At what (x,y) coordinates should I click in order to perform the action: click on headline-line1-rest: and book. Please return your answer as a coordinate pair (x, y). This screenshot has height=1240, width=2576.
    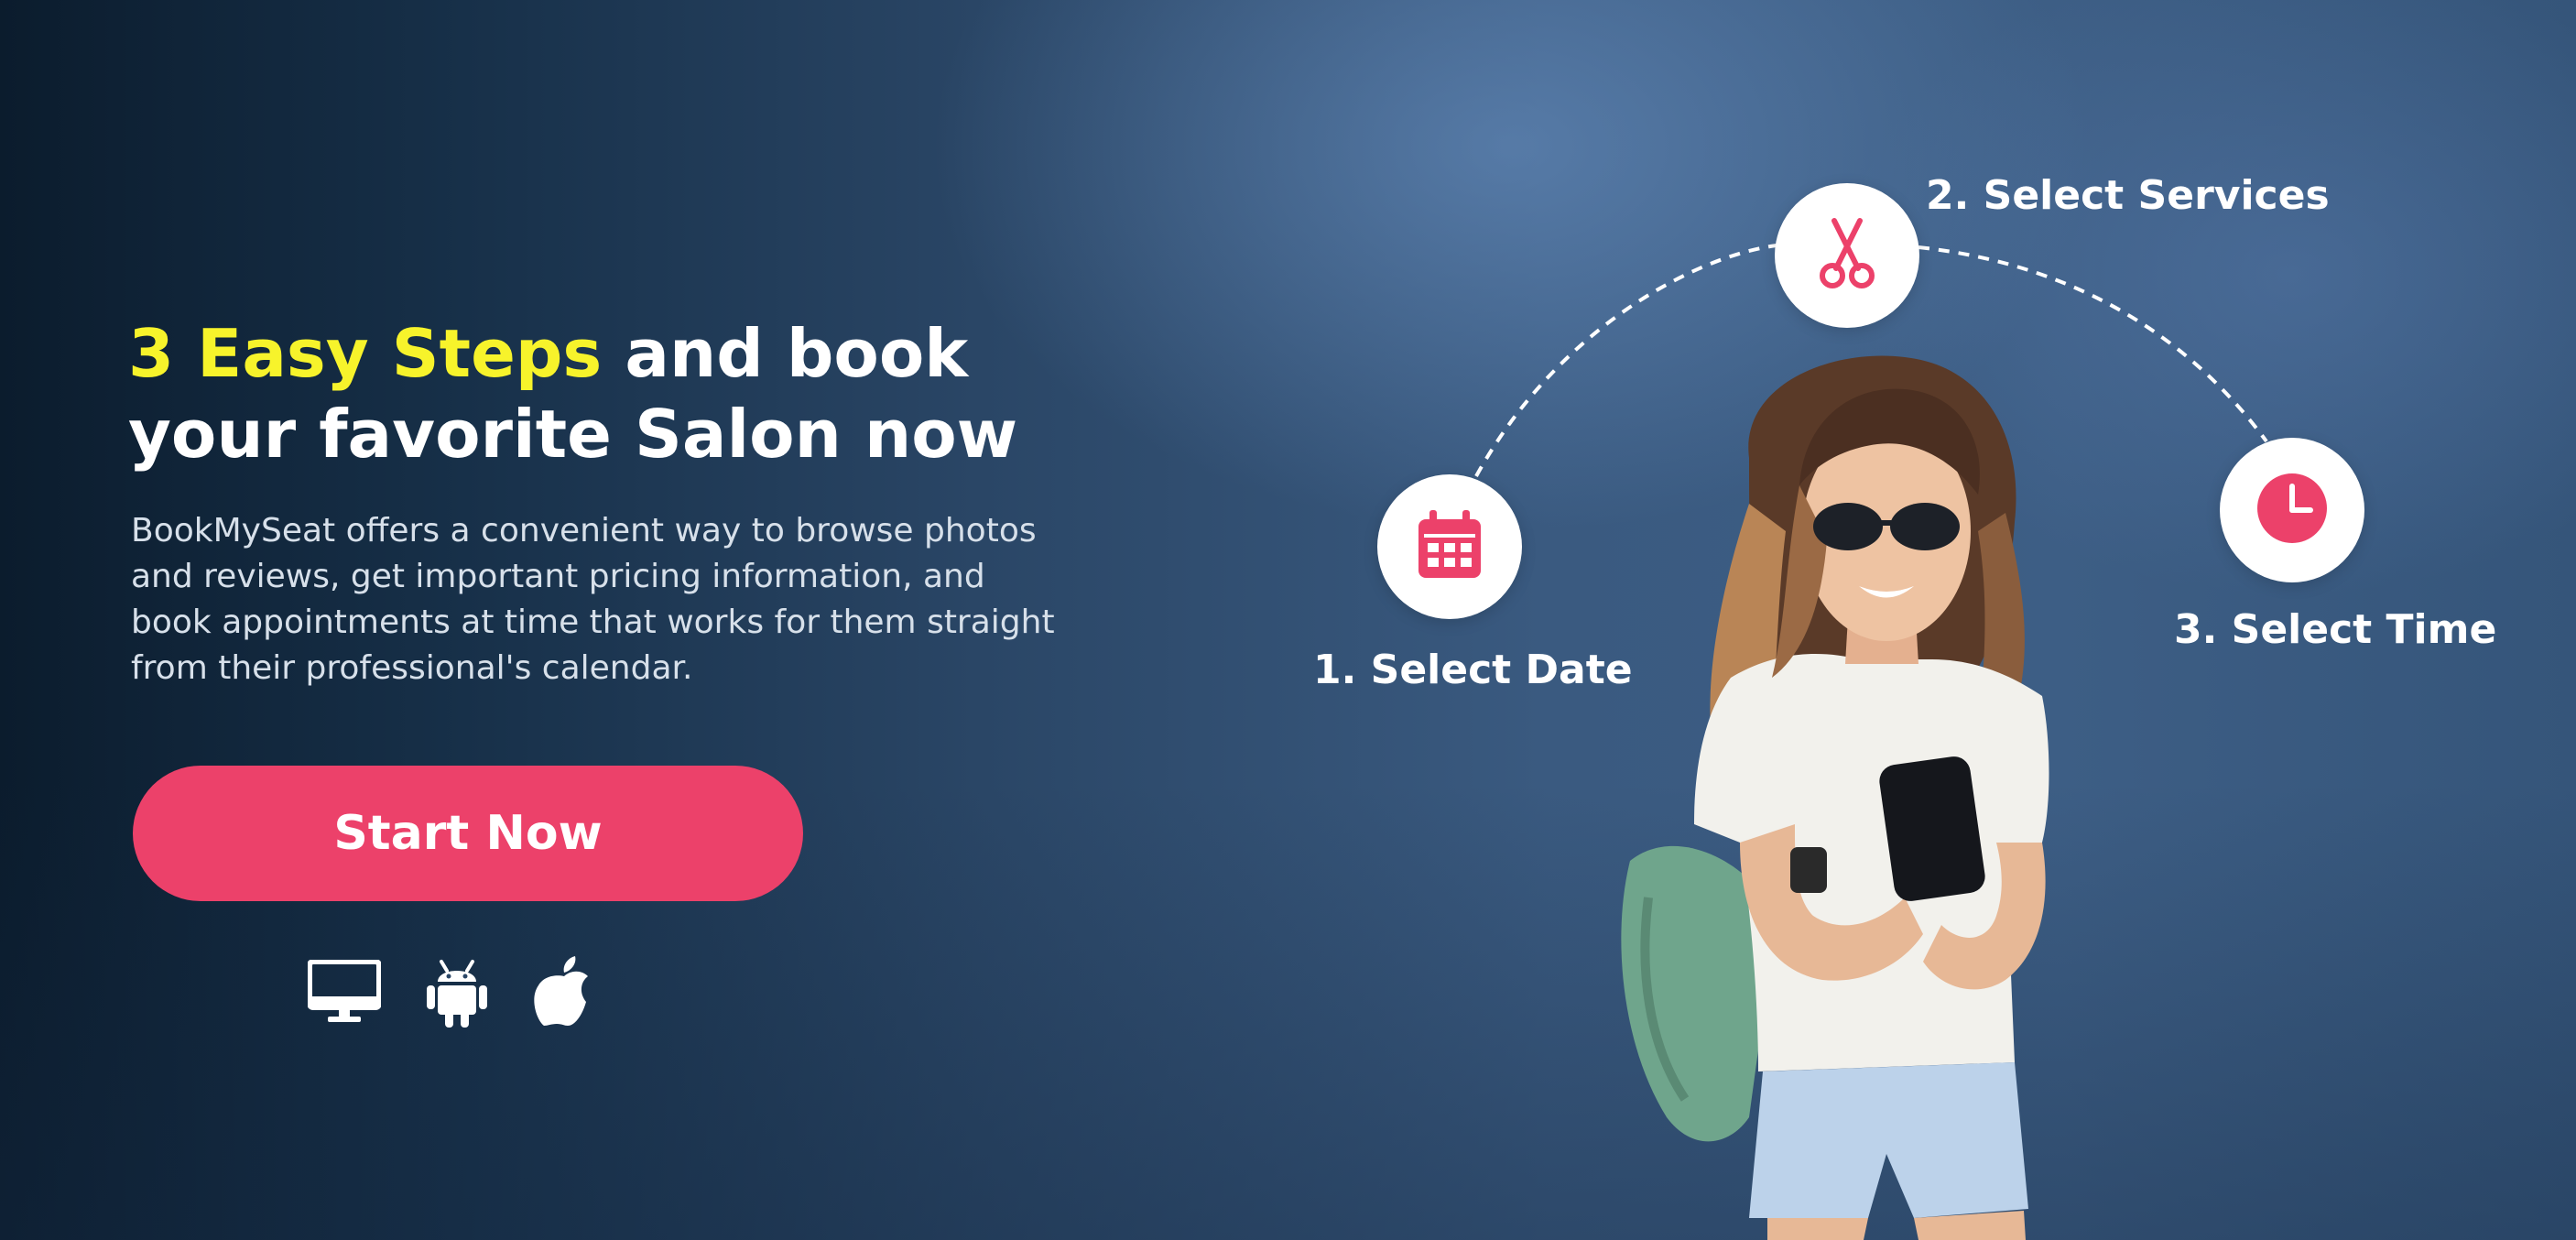
    Looking at the image, I should click on (785, 354).